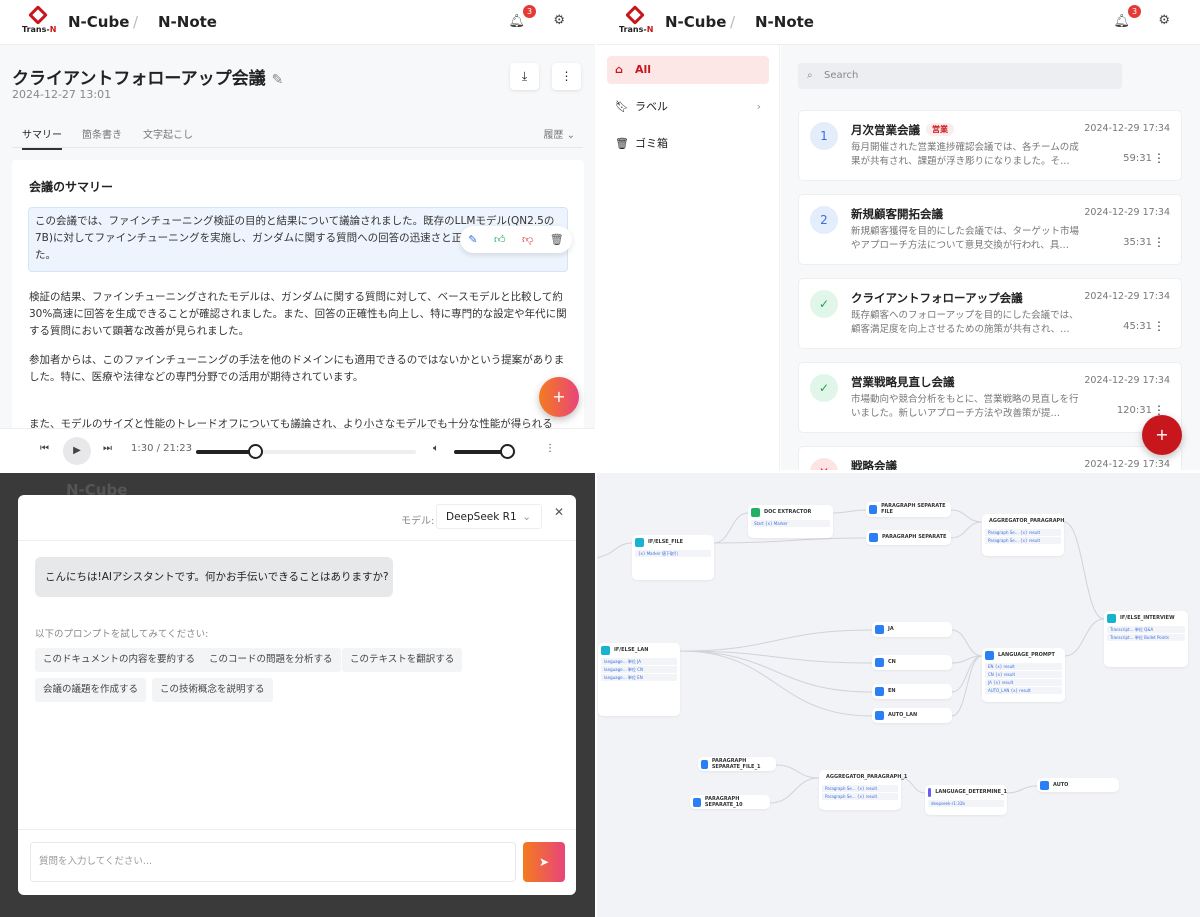 This screenshot has height=917, width=1200. I want to click on trash-icon: 🗑︎, so click(557, 239).